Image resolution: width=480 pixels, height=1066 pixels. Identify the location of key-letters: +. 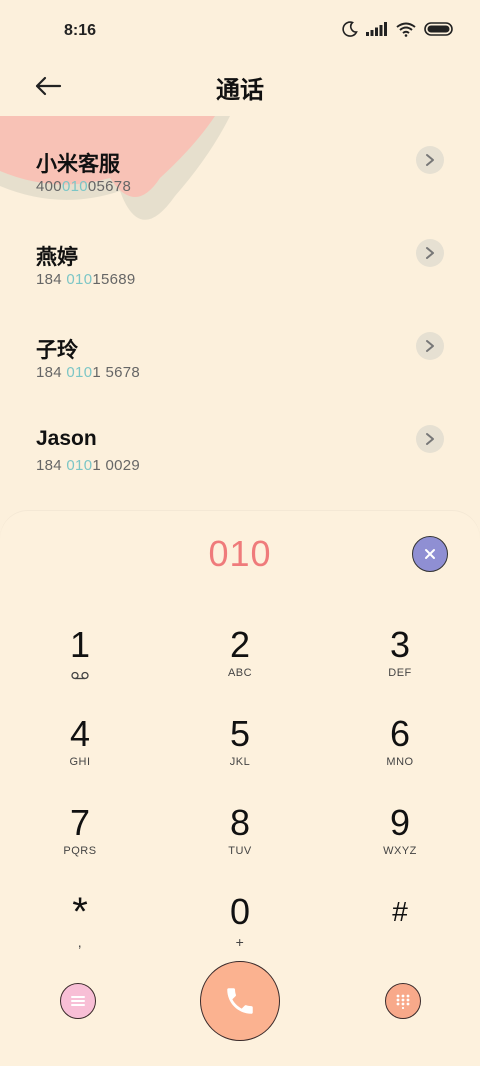
(240, 942).